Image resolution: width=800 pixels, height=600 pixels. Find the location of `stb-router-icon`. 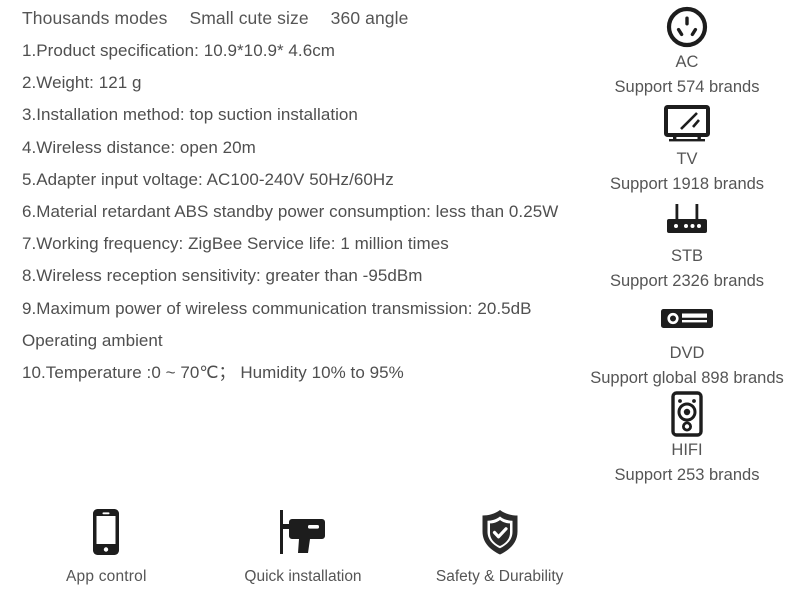

stb-router-icon is located at coordinates (687, 221).